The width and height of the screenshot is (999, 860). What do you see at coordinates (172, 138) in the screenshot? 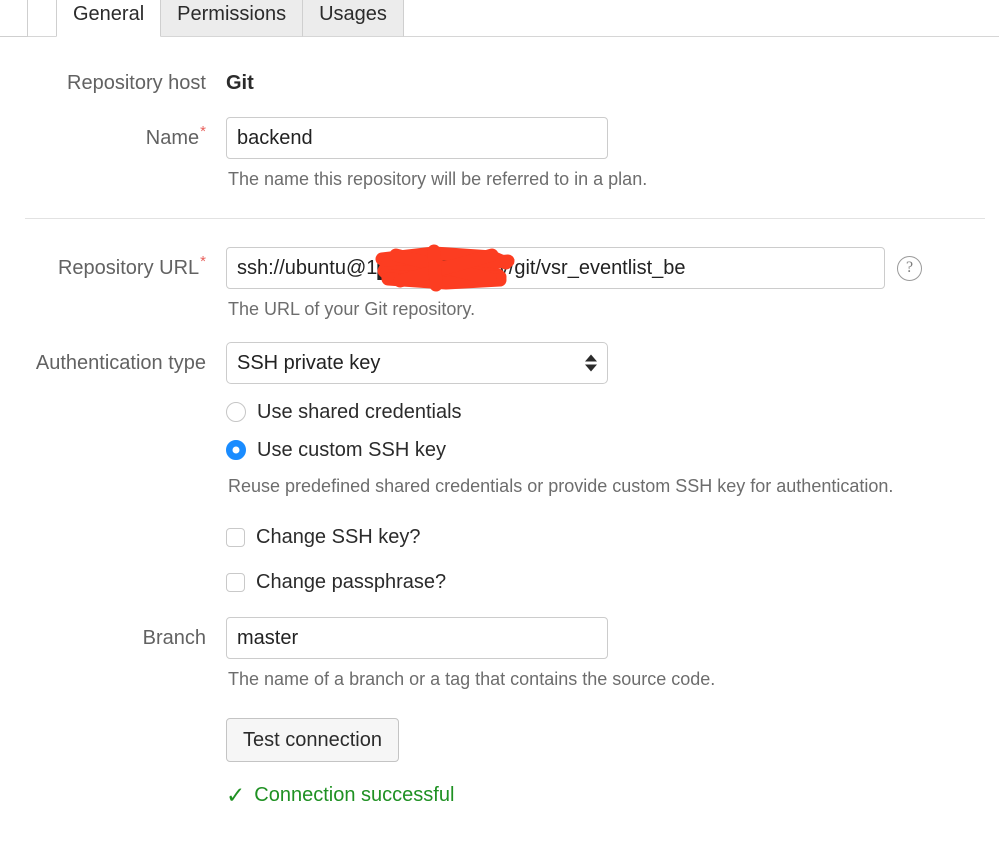
I see `name-label-text: Name` at bounding box center [172, 138].